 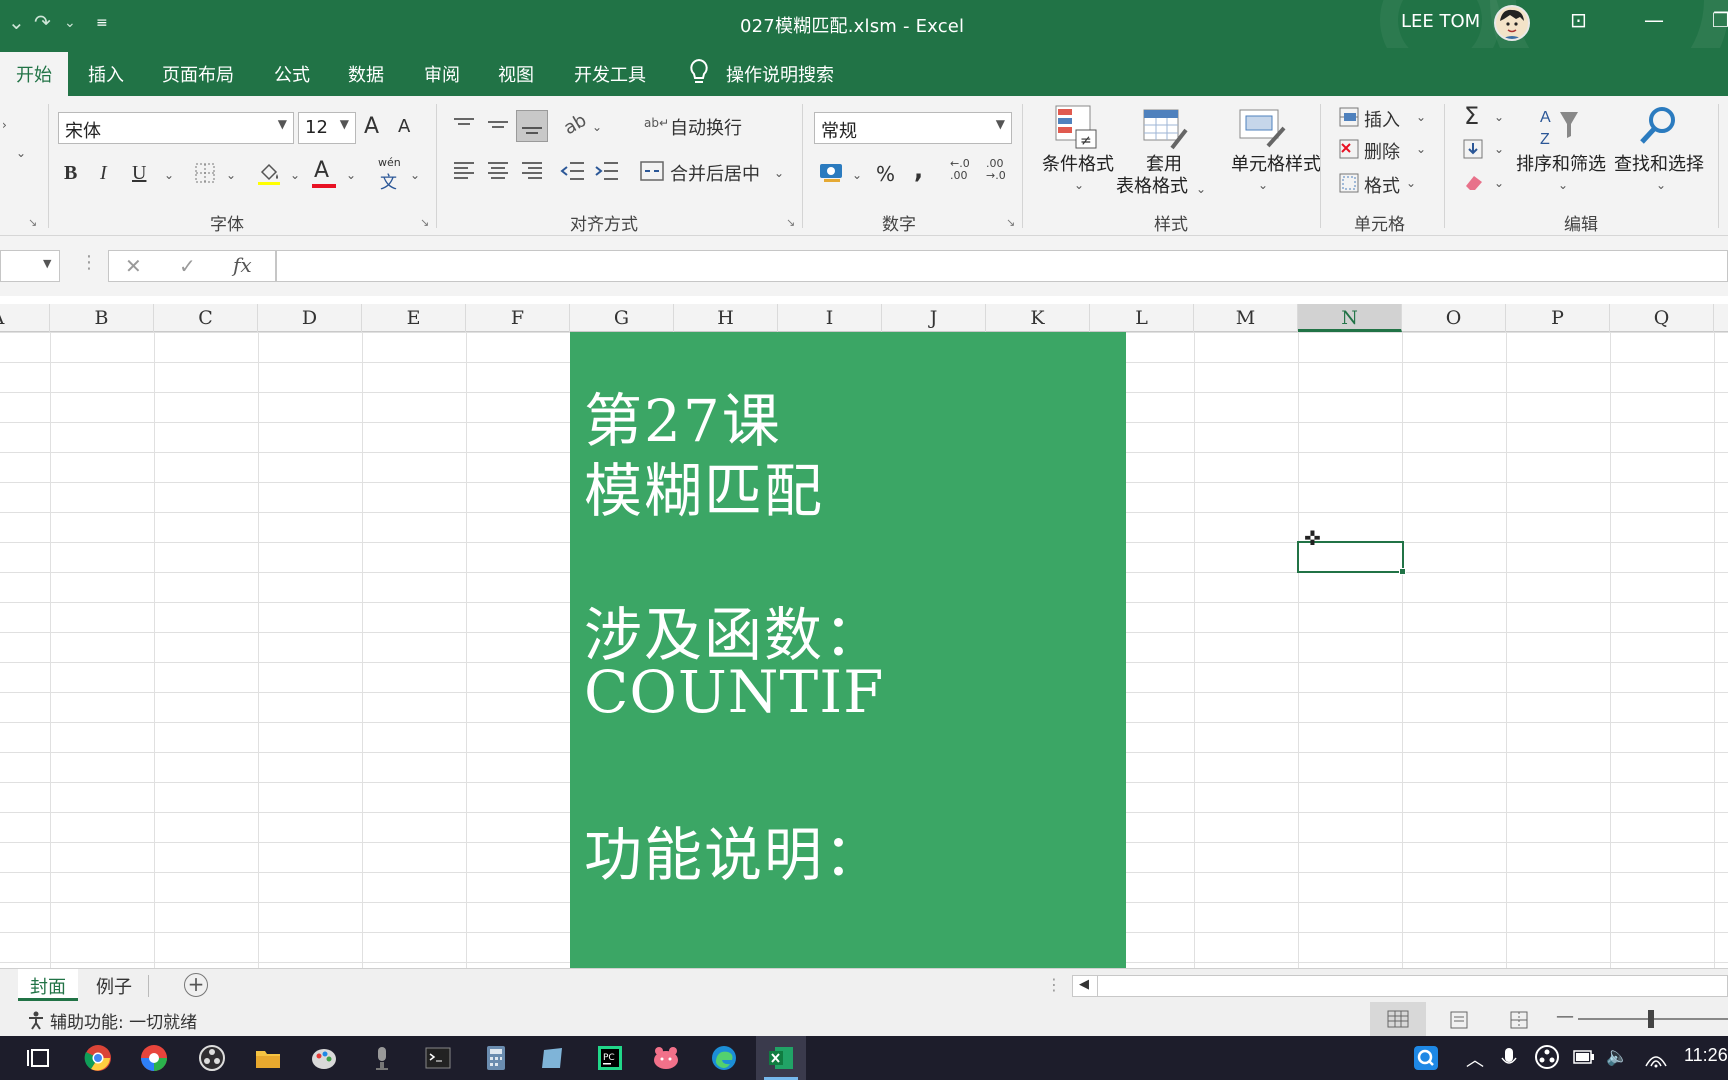 What do you see at coordinates (327, 128) in the screenshot?
I see `font-size-combo: 12 ▼` at bounding box center [327, 128].